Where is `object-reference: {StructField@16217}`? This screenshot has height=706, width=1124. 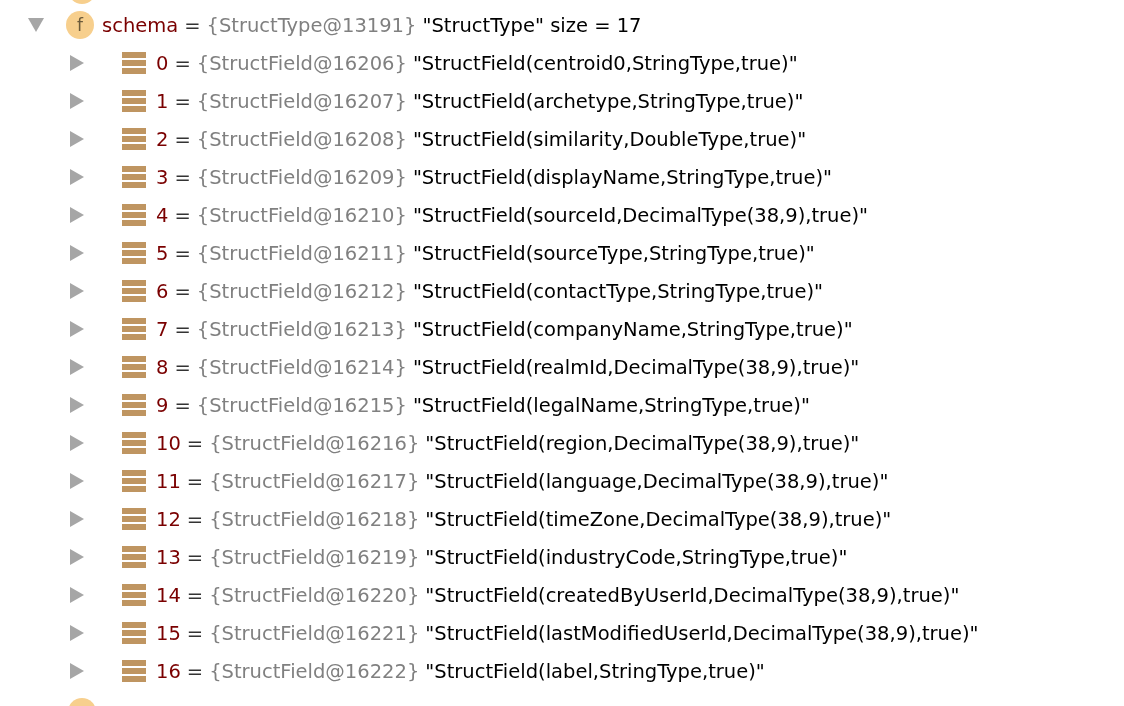 object-reference: {StructField@16217} is located at coordinates (314, 481).